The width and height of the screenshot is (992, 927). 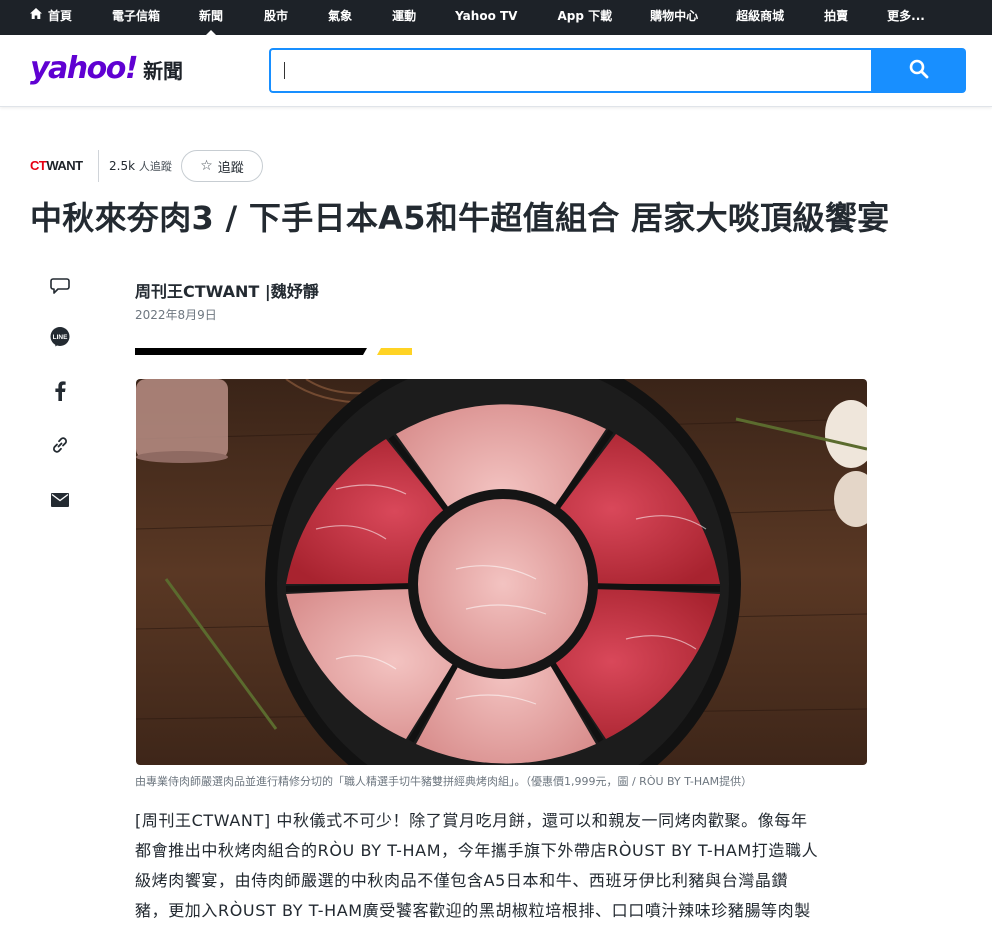 I want to click on provider-logo-ctwant: CTWANT, so click(x=56, y=165).